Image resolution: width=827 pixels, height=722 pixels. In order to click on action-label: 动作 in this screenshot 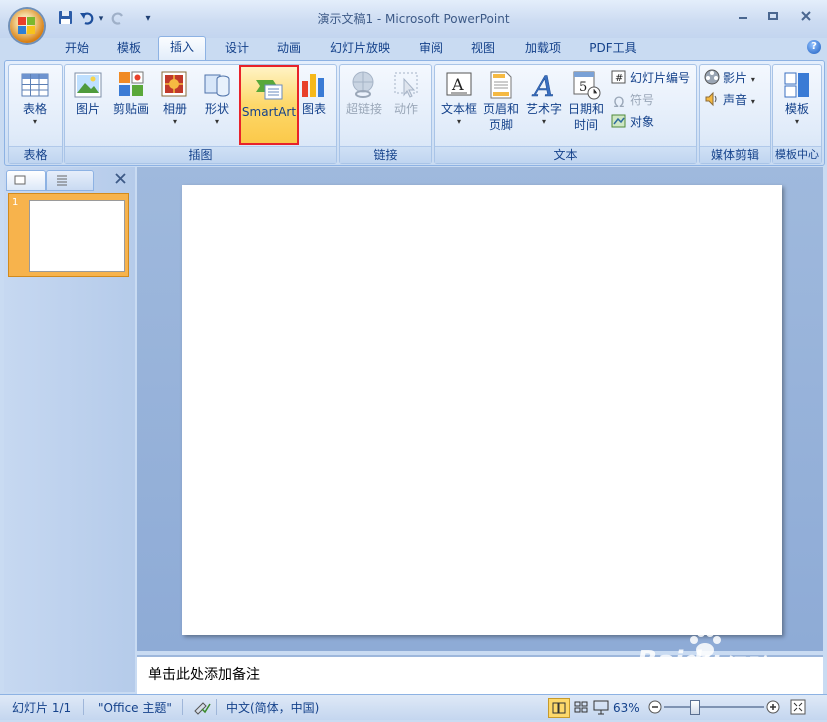, I will do `click(405, 109)`.